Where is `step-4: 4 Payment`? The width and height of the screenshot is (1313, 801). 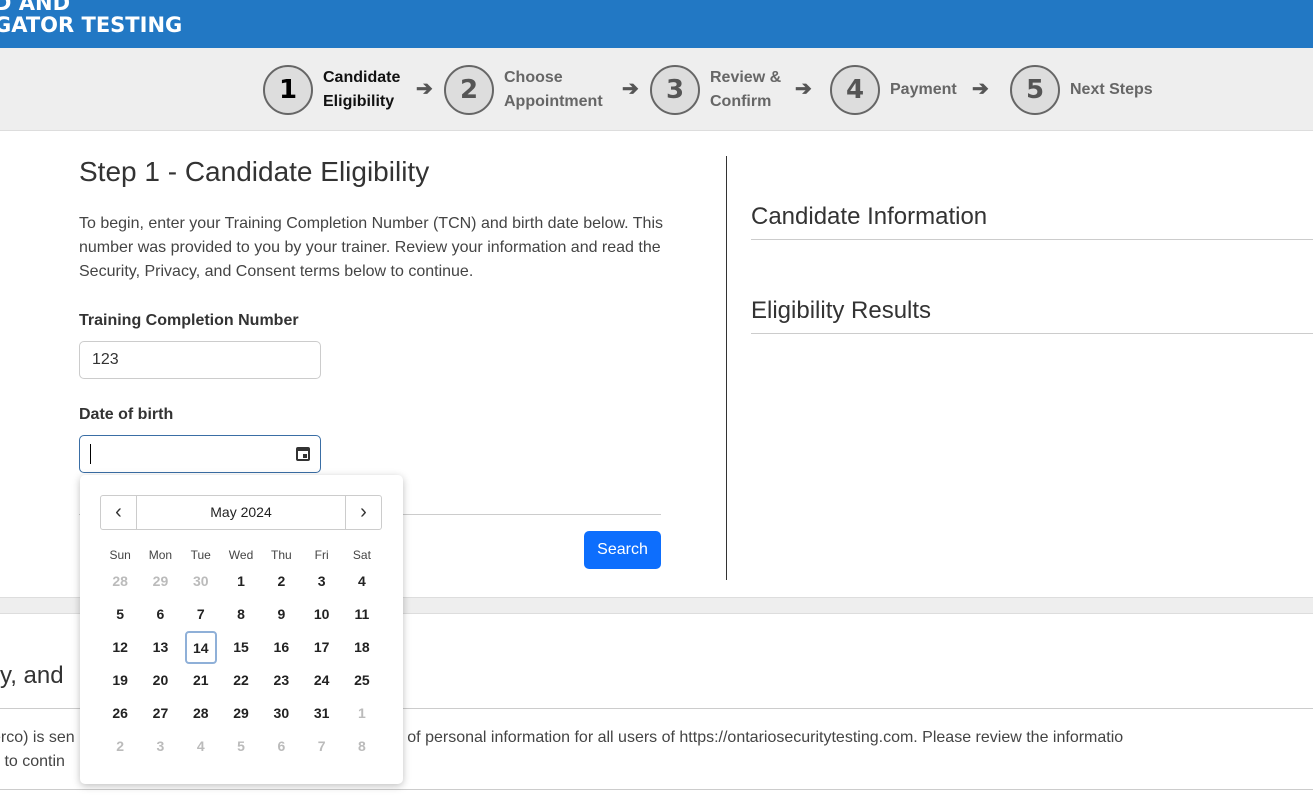 step-4: 4 Payment is located at coordinates (893, 90).